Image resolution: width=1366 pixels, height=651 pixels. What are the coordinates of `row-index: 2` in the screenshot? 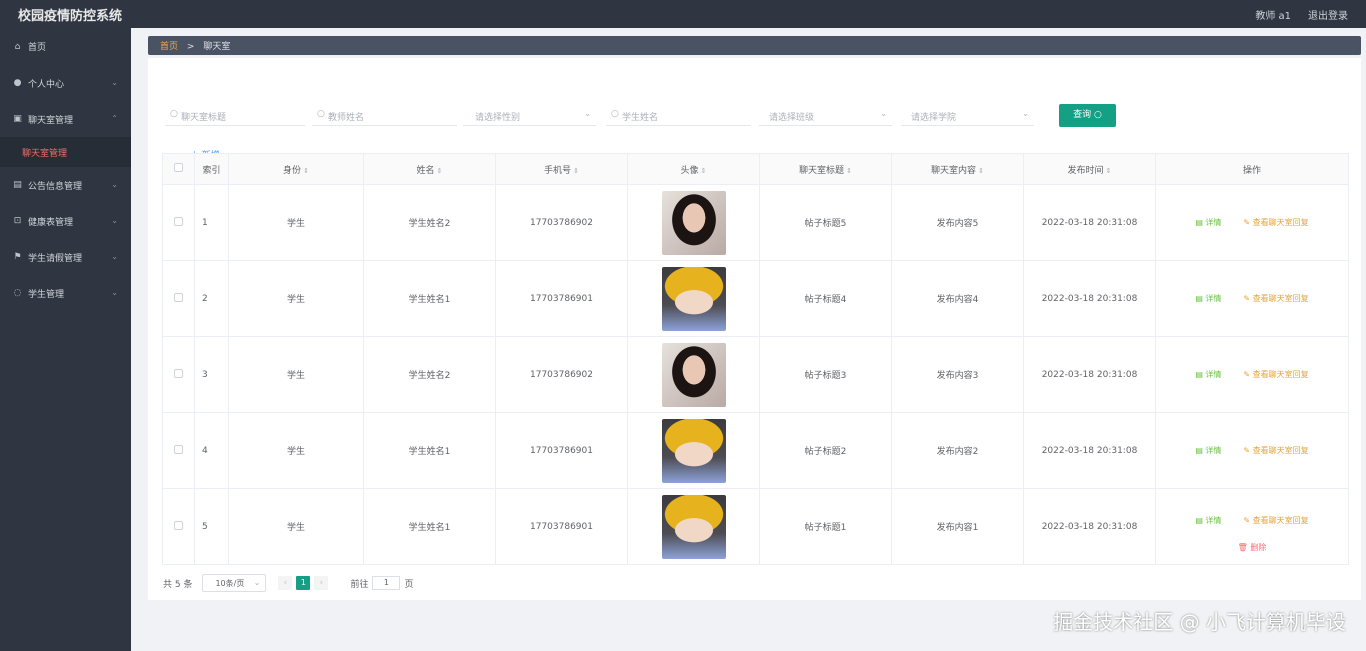 It's located at (211, 298).